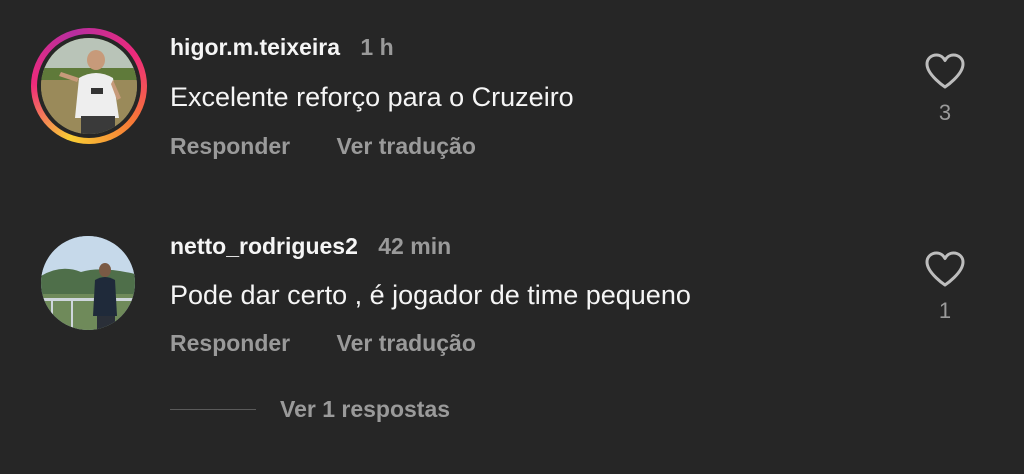  I want to click on like-count: 3, so click(945, 112).